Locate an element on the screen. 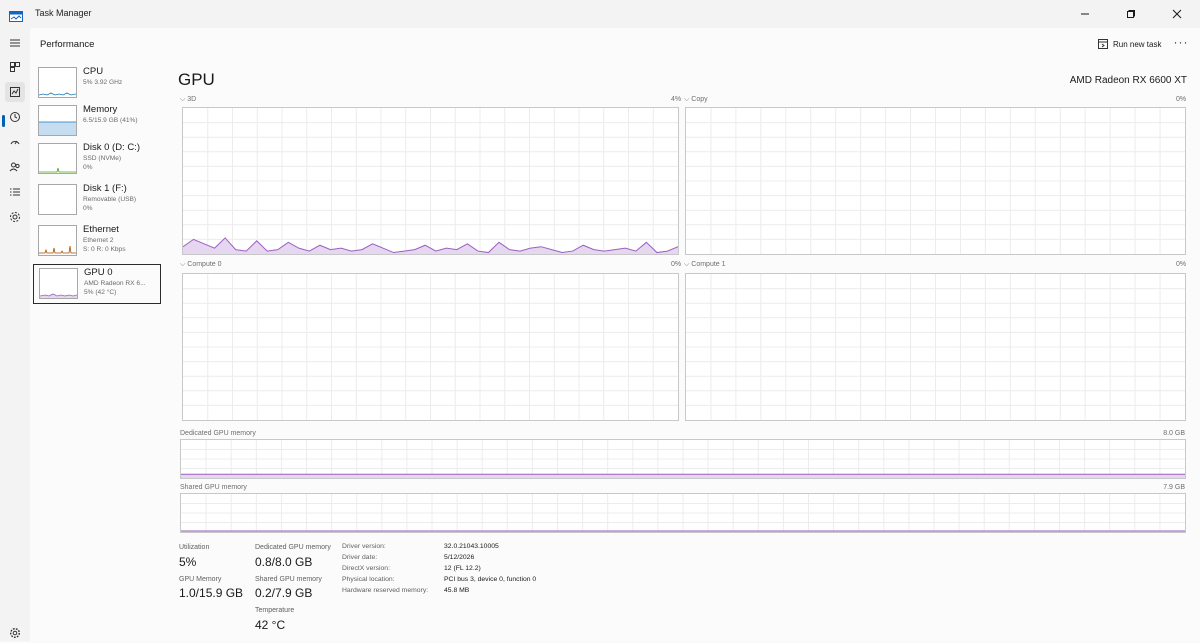 This screenshot has width=1200, height=643. shared-memory-plot is located at coordinates (683, 513).